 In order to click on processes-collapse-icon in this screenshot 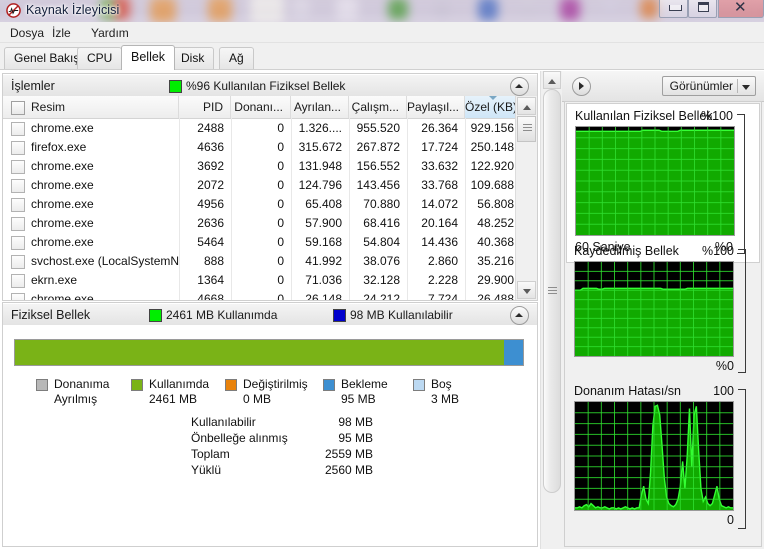, I will do `click(519, 86)`.